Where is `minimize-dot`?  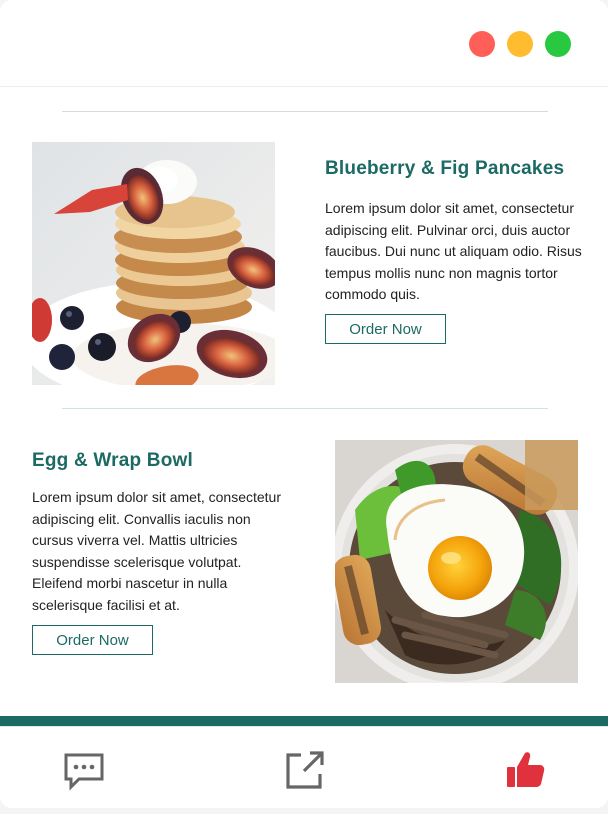
minimize-dot is located at coordinates (520, 44).